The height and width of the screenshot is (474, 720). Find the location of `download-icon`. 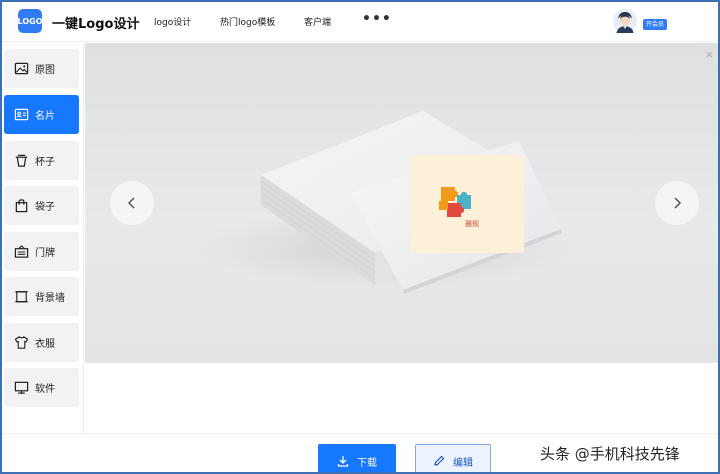

download-icon is located at coordinates (343, 461).